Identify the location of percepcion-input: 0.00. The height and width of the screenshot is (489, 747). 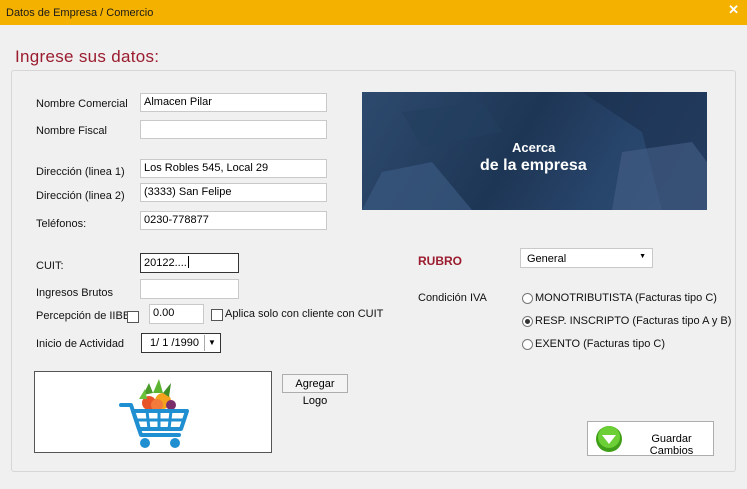
(176, 314).